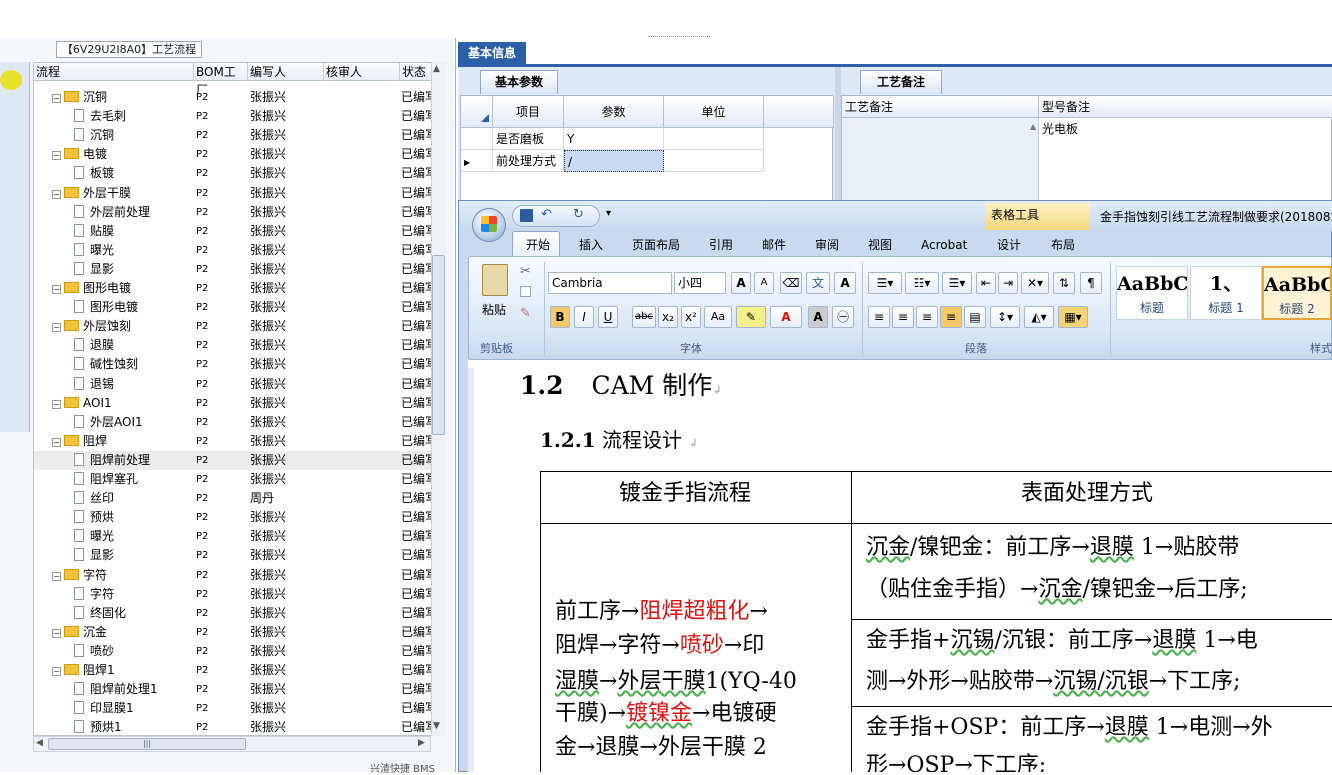 This screenshot has height=775, width=1332. What do you see at coordinates (1009, 245) in the screenshot?
I see `ribbon-tab-design: 设计` at bounding box center [1009, 245].